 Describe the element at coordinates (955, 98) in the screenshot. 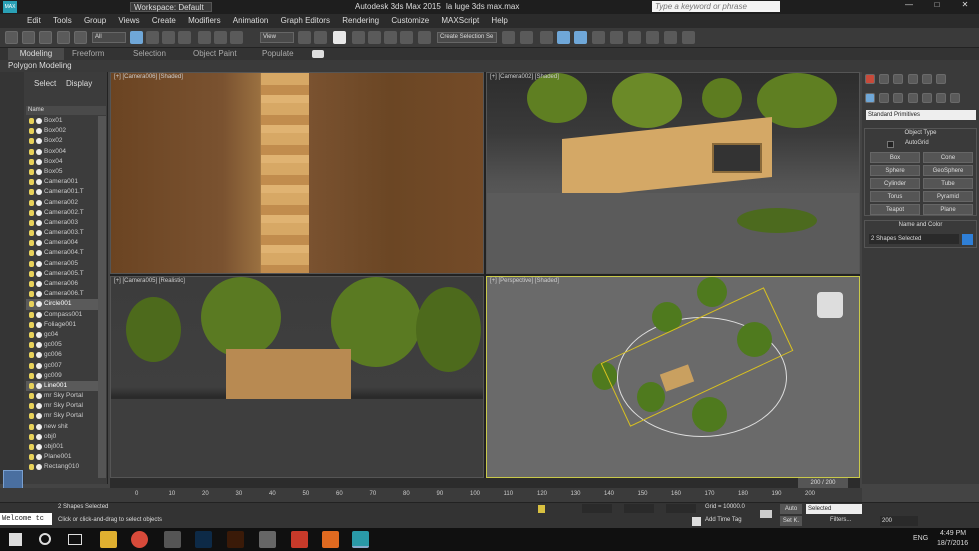

I see `systems-icon` at that location.